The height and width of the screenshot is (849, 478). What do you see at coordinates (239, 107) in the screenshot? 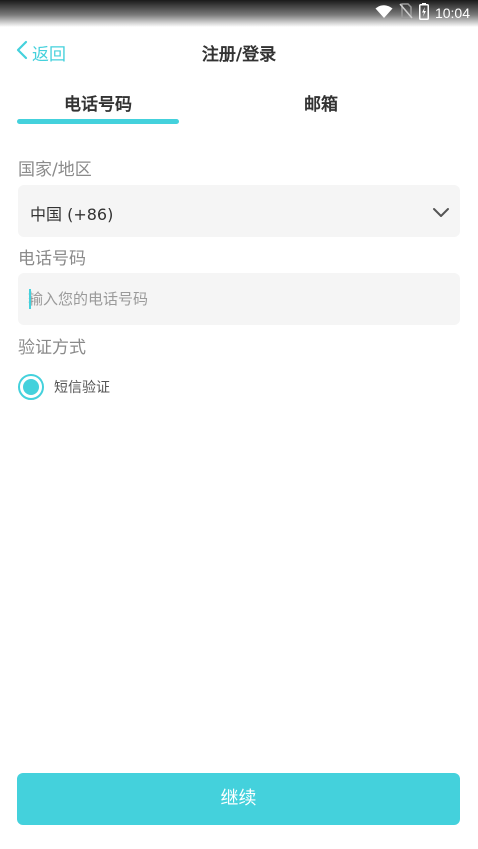
I see `tab-bar: 电话号码 邮箱` at bounding box center [239, 107].